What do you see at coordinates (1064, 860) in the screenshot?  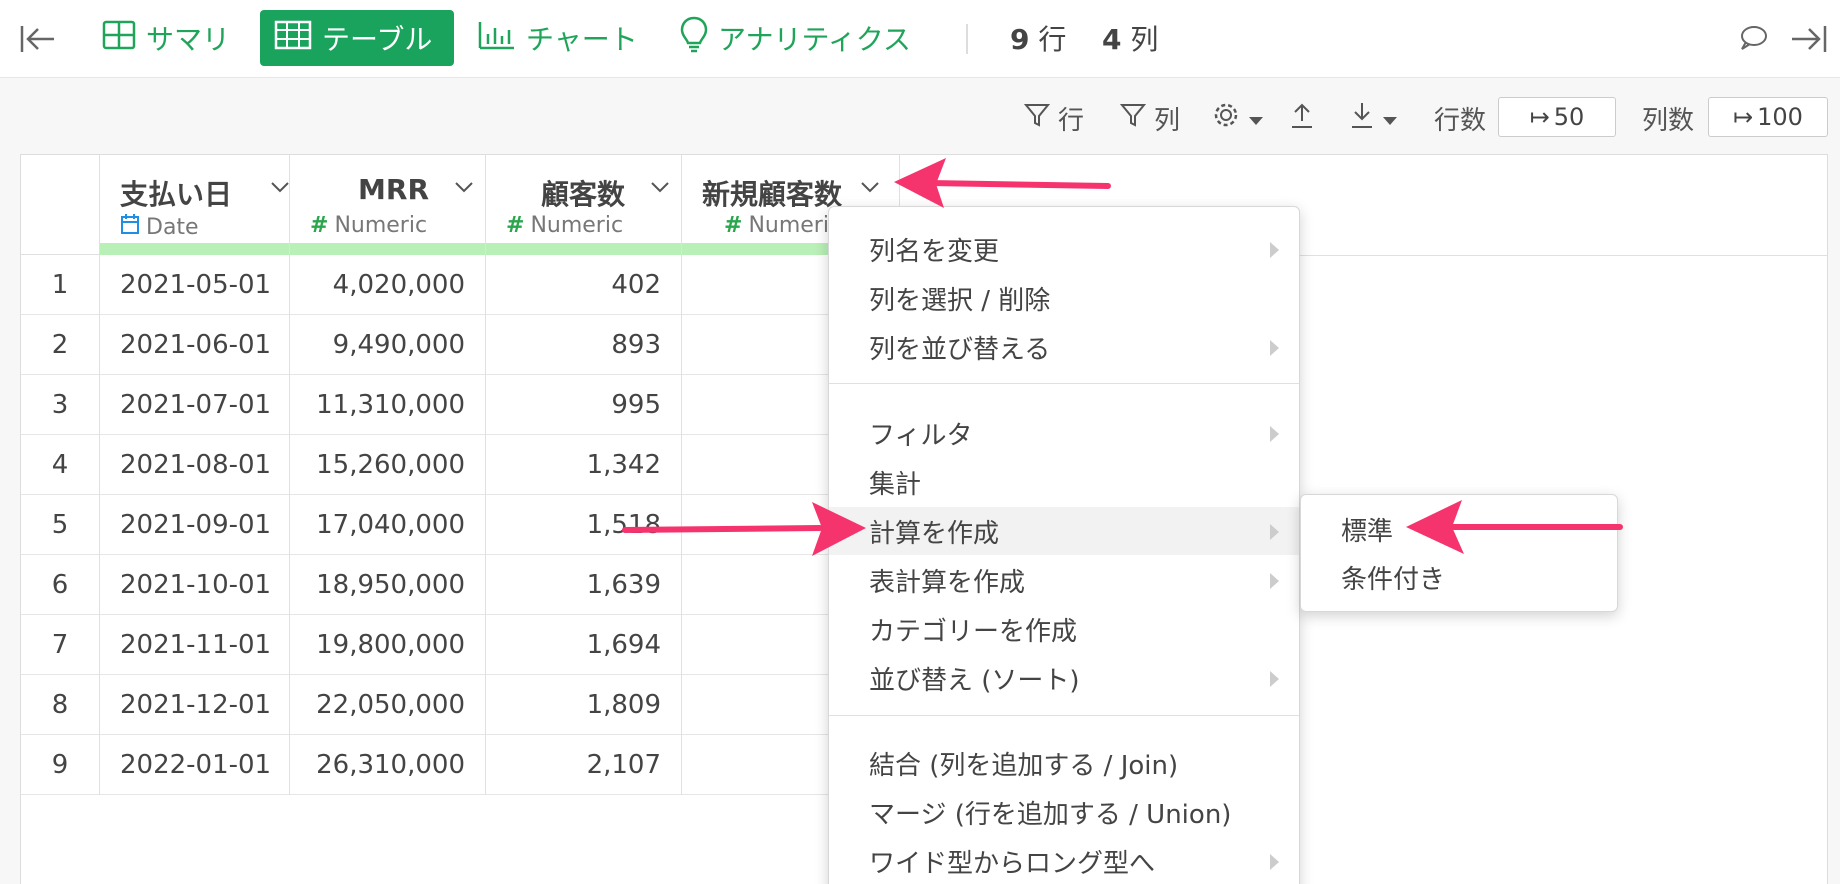 I see `menu-item-wide-to-long: ワイド型からロング型へ` at bounding box center [1064, 860].